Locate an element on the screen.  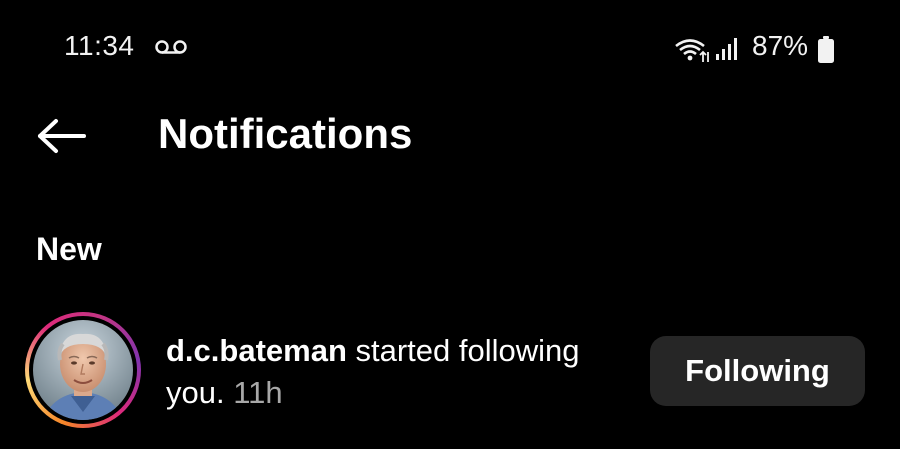
following-button: Following is located at coordinates (757, 371).